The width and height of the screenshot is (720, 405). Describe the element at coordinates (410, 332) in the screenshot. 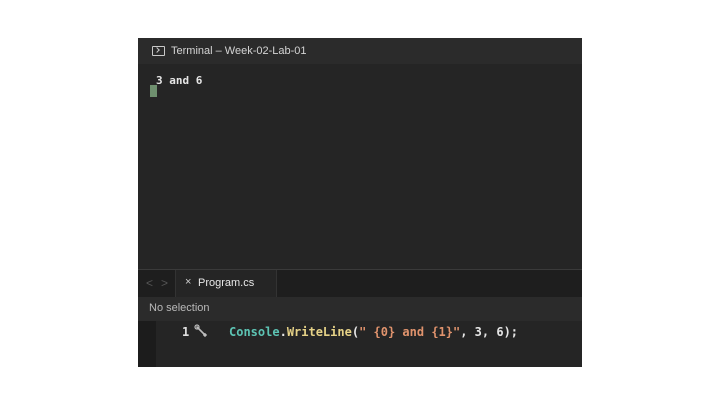

I see `code-string-literal: " {0} and {1}"` at that location.